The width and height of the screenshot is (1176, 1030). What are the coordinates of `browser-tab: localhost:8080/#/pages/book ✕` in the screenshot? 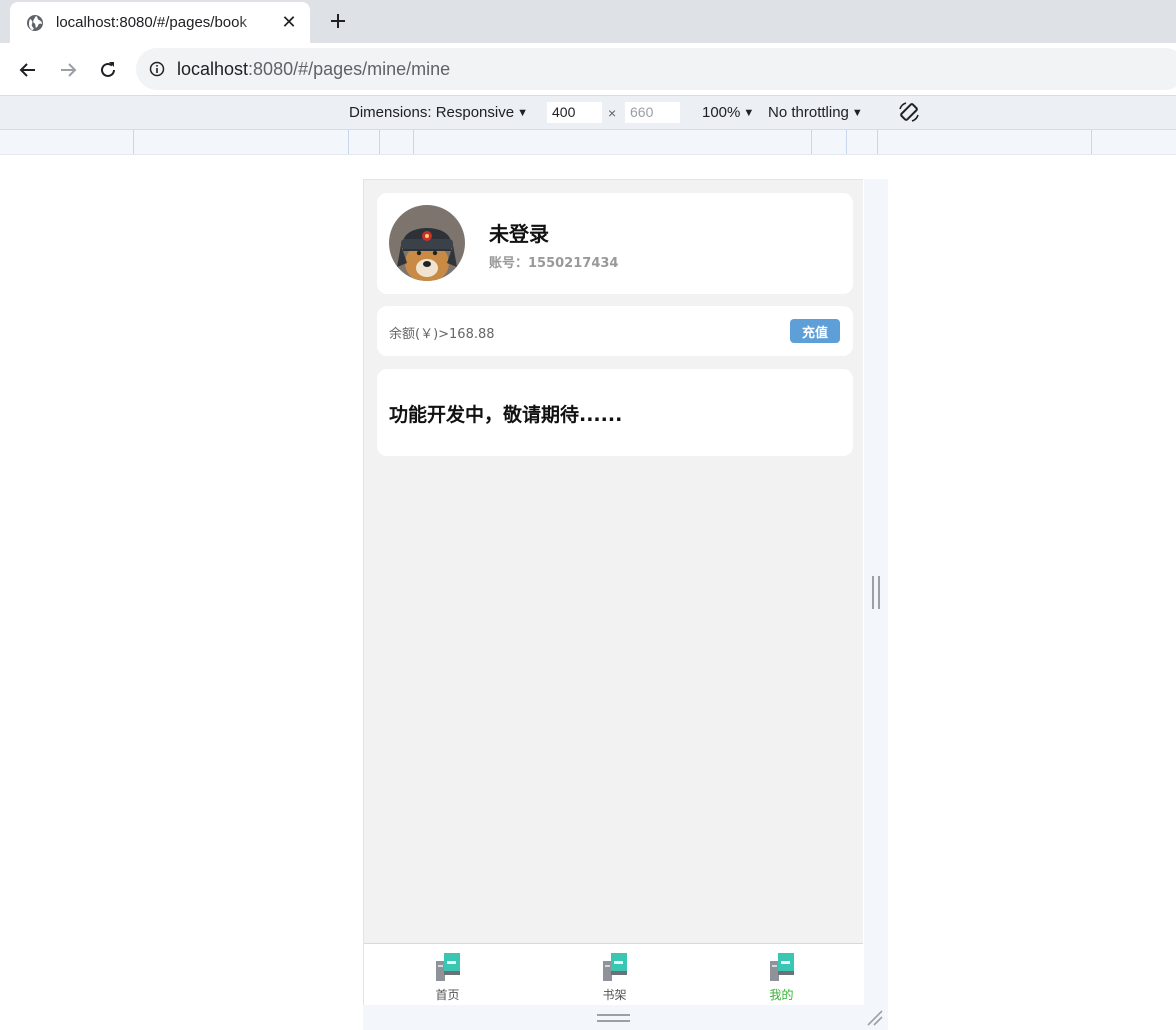 It's located at (160, 22).